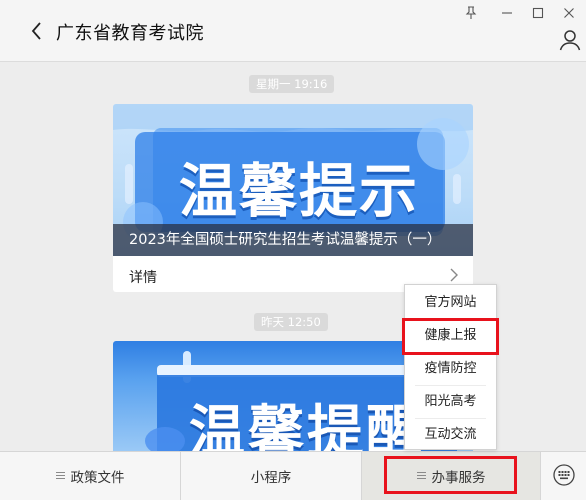 This screenshot has width=586, height=500. What do you see at coordinates (454, 275) in the screenshot?
I see `chevron-right-icon` at bounding box center [454, 275].